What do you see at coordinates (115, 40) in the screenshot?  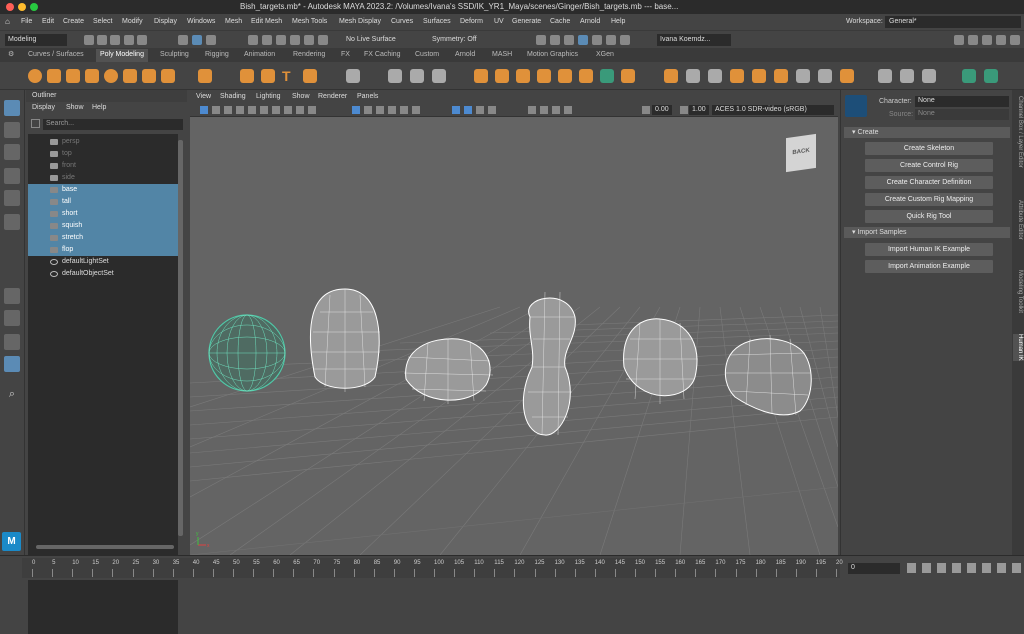 I see `save-scene-icon` at bounding box center [115, 40].